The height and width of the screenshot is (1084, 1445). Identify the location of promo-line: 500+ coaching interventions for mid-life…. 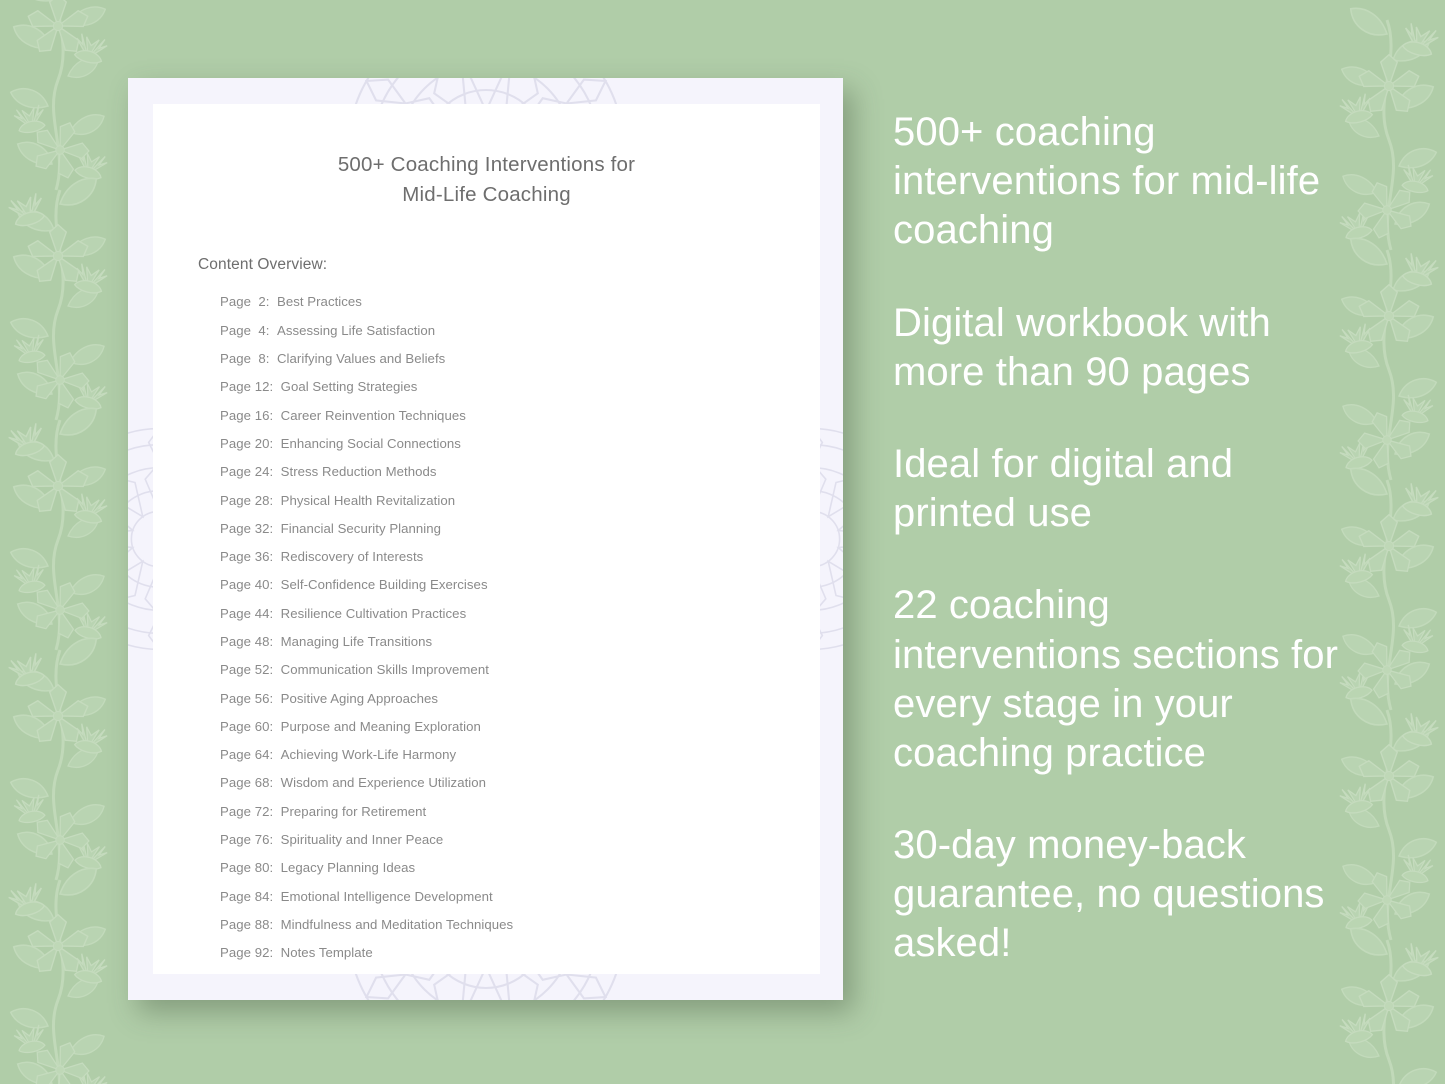
(1107, 181).